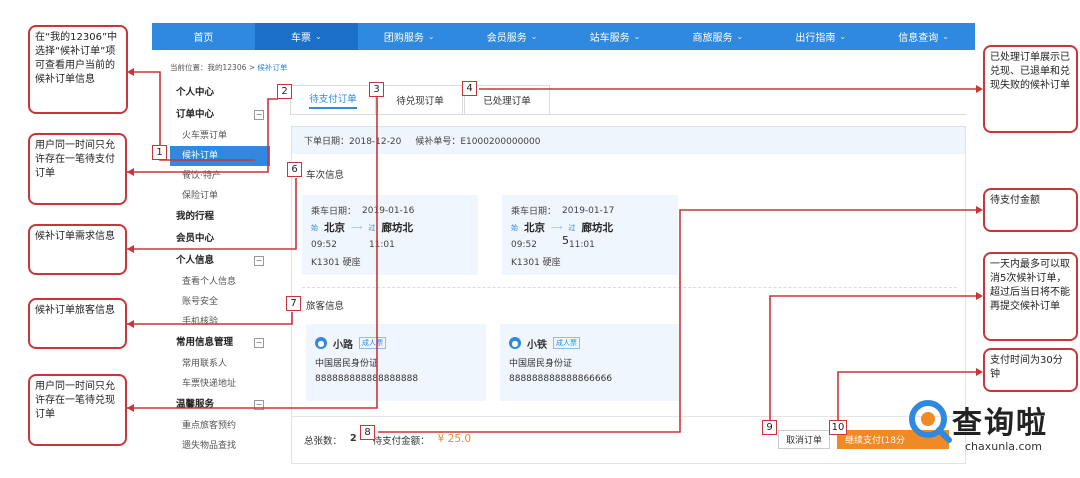 The image size is (1080, 478). I want to click on watermark-text: 查询啦, so click(1000, 423).